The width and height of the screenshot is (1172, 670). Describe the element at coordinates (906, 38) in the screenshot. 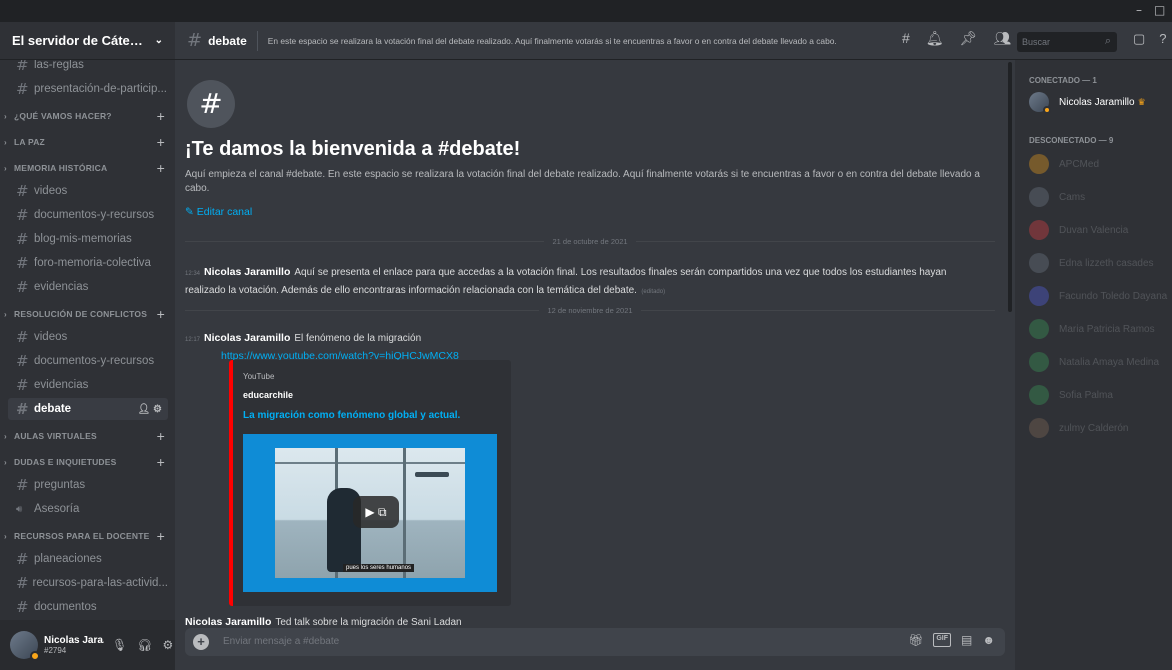

I see `threads-icon: #` at that location.